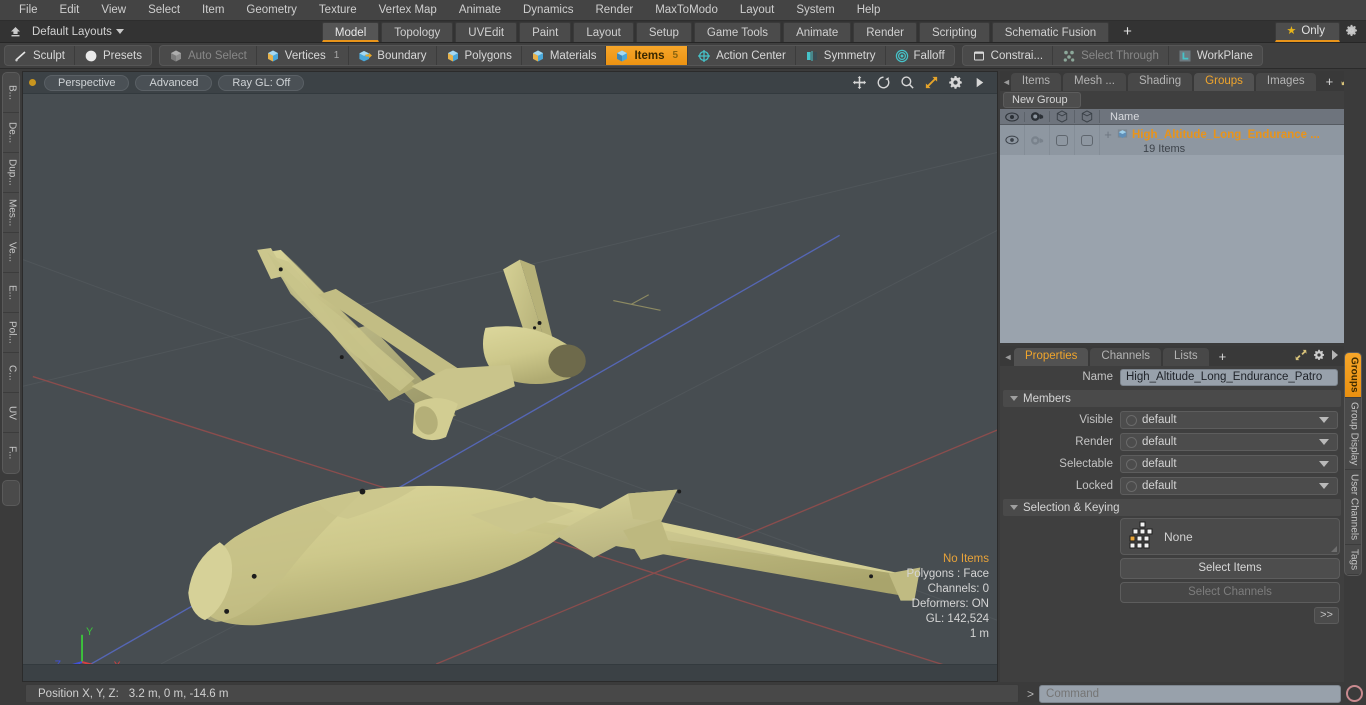 This screenshot has height=705, width=1366. What do you see at coordinates (208, 55) in the screenshot?
I see `auto-select-button: Auto Select` at bounding box center [208, 55].